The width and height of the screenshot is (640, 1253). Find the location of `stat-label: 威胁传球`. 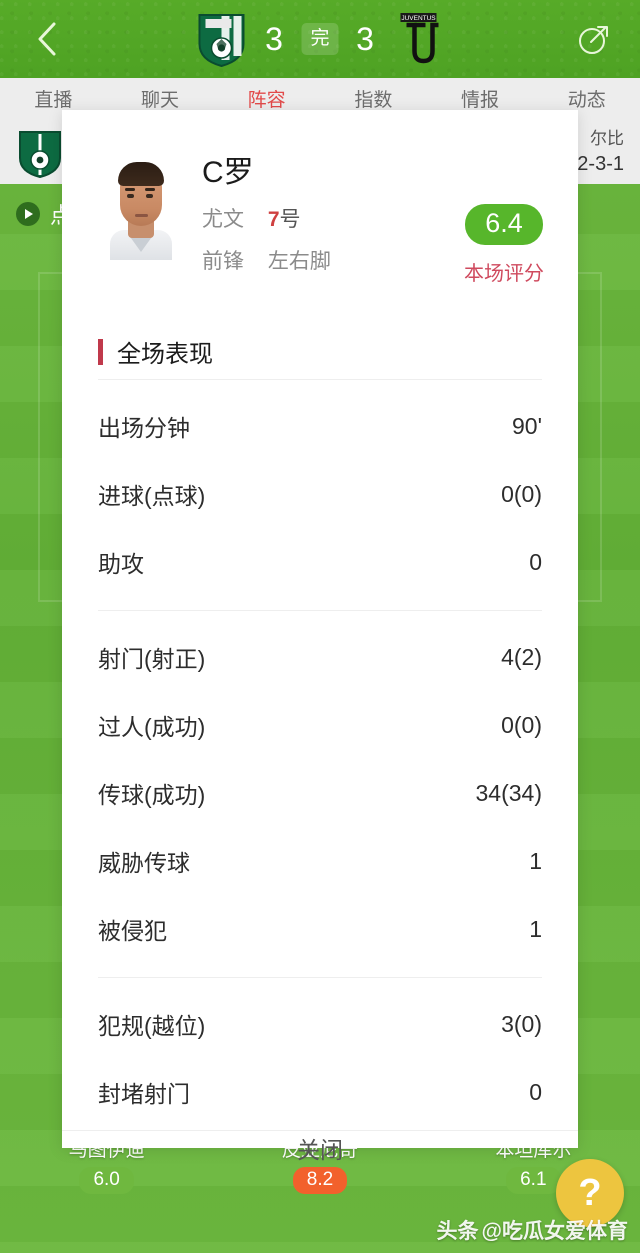

stat-label: 威胁传球 is located at coordinates (144, 863).